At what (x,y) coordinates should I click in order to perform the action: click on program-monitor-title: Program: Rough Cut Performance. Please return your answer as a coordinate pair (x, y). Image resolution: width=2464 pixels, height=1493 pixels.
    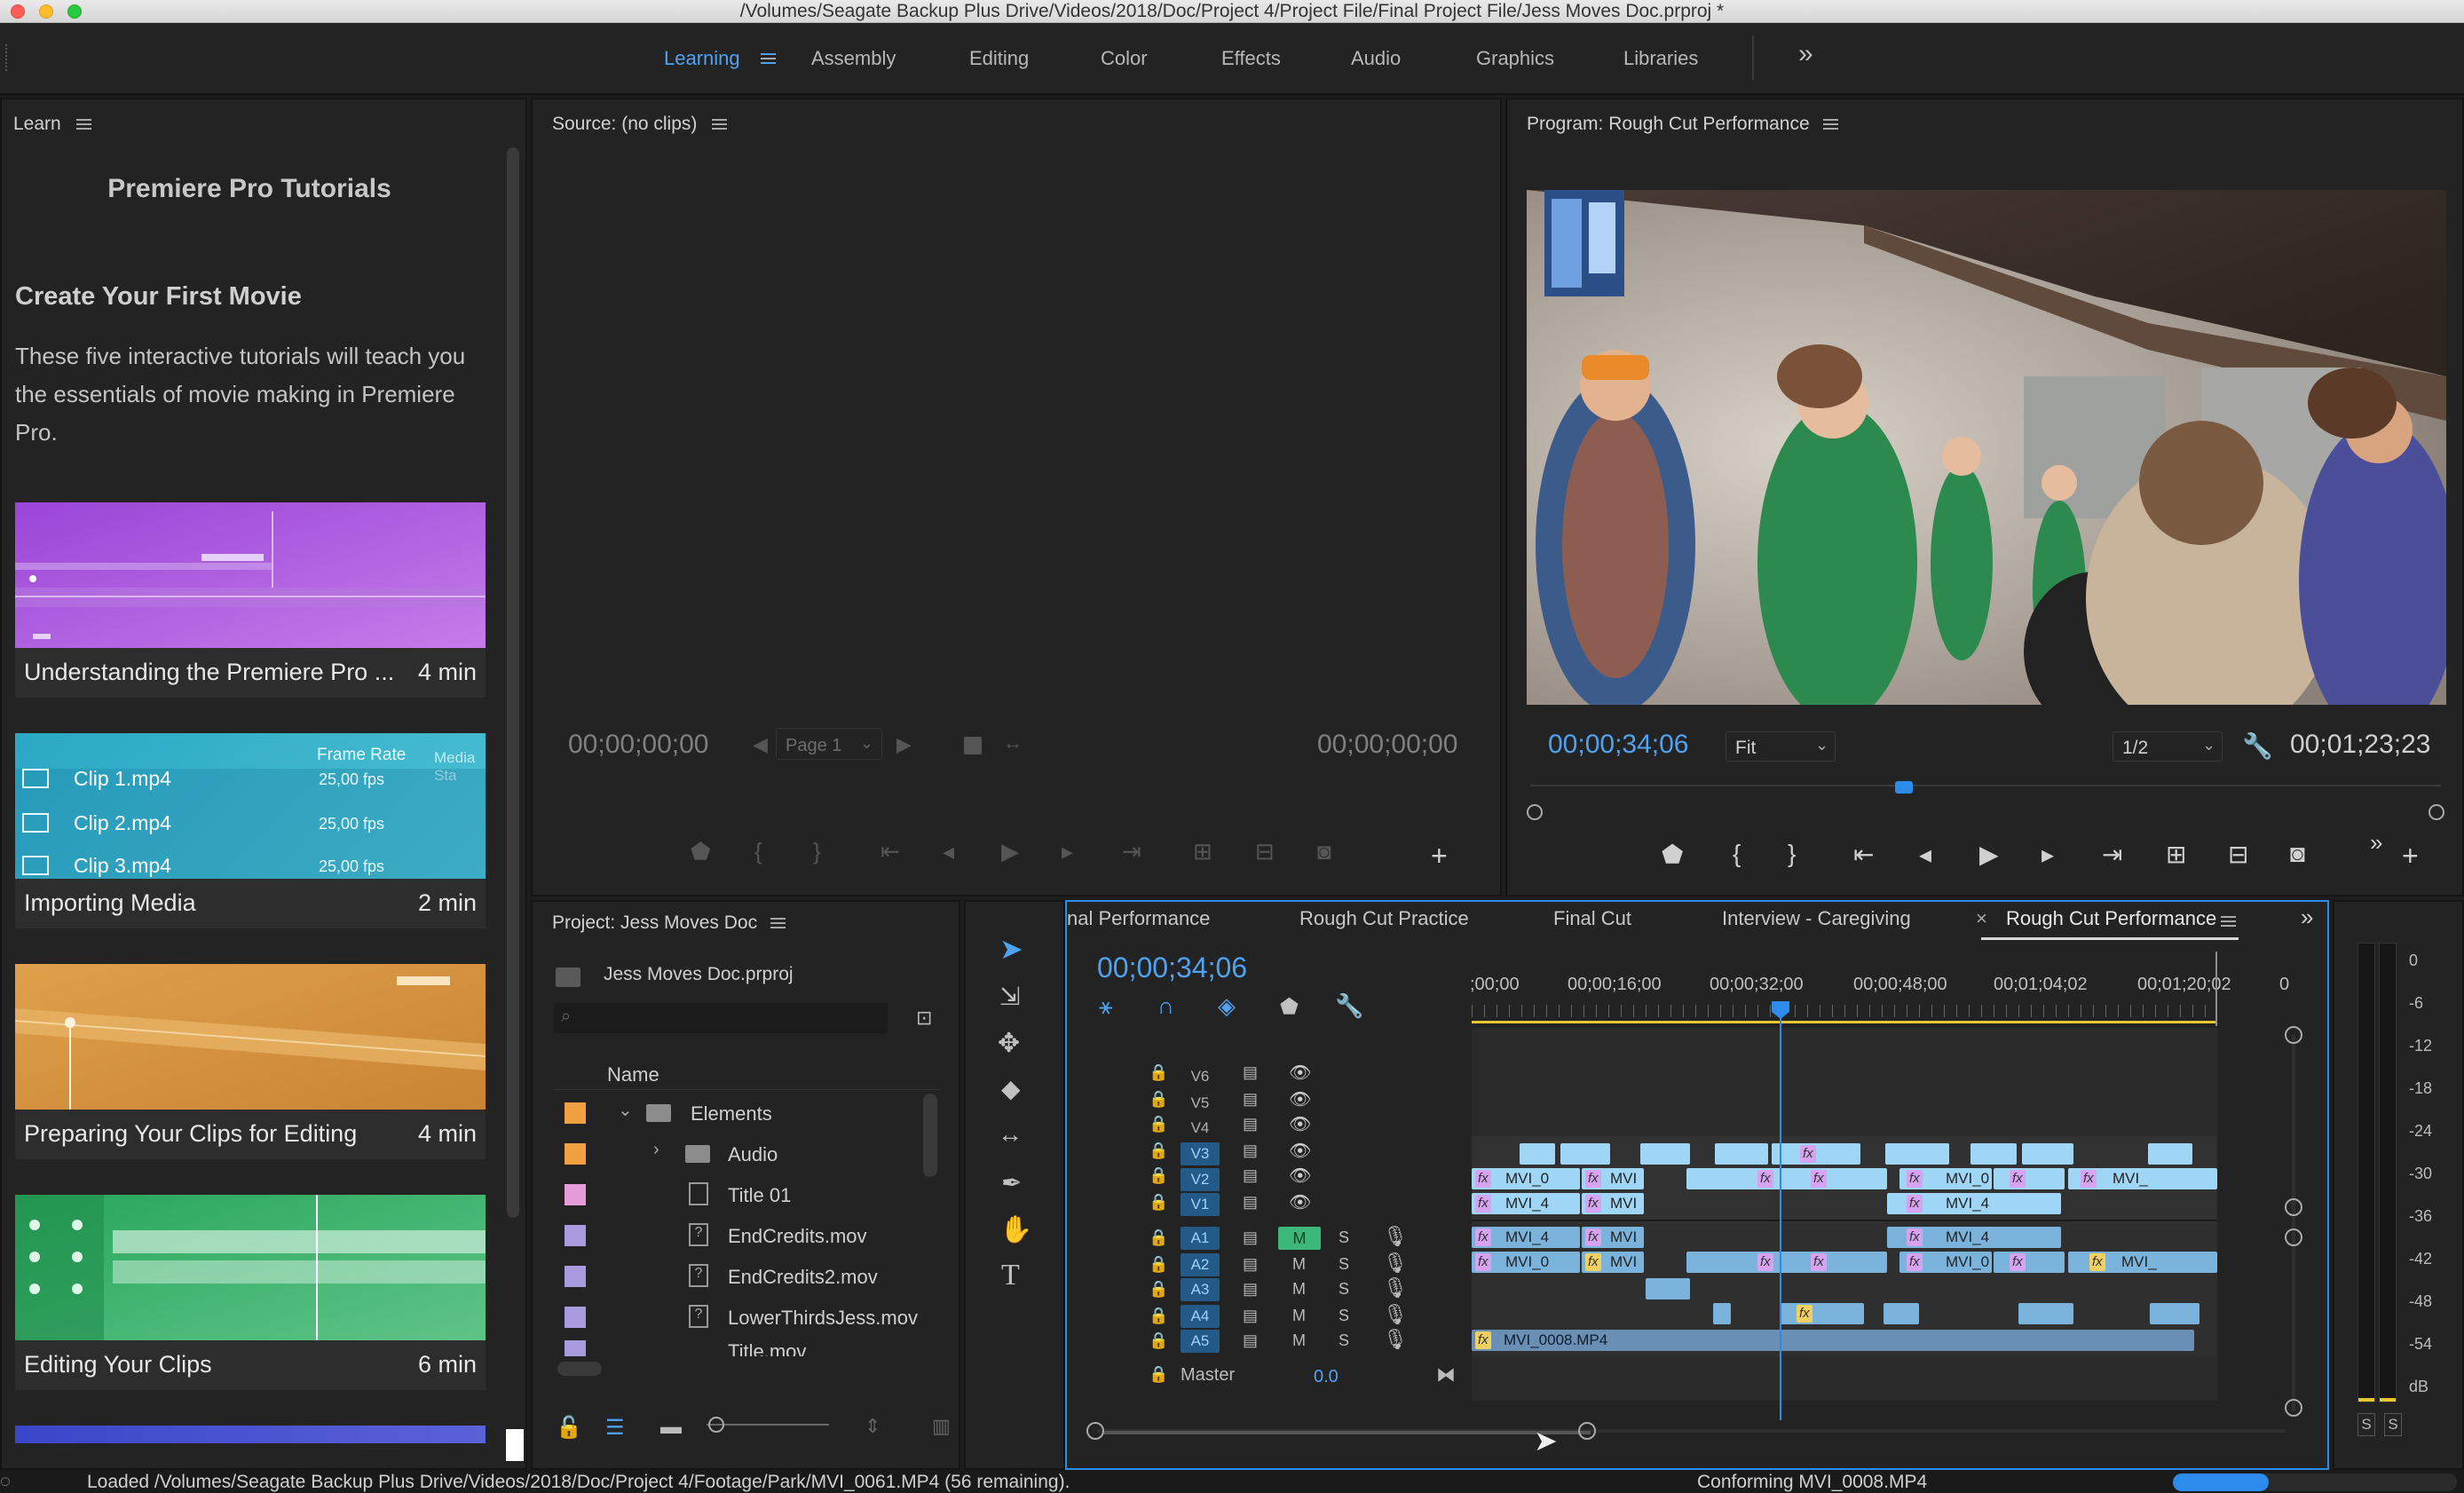
    Looking at the image, I should click on (1669, 125).